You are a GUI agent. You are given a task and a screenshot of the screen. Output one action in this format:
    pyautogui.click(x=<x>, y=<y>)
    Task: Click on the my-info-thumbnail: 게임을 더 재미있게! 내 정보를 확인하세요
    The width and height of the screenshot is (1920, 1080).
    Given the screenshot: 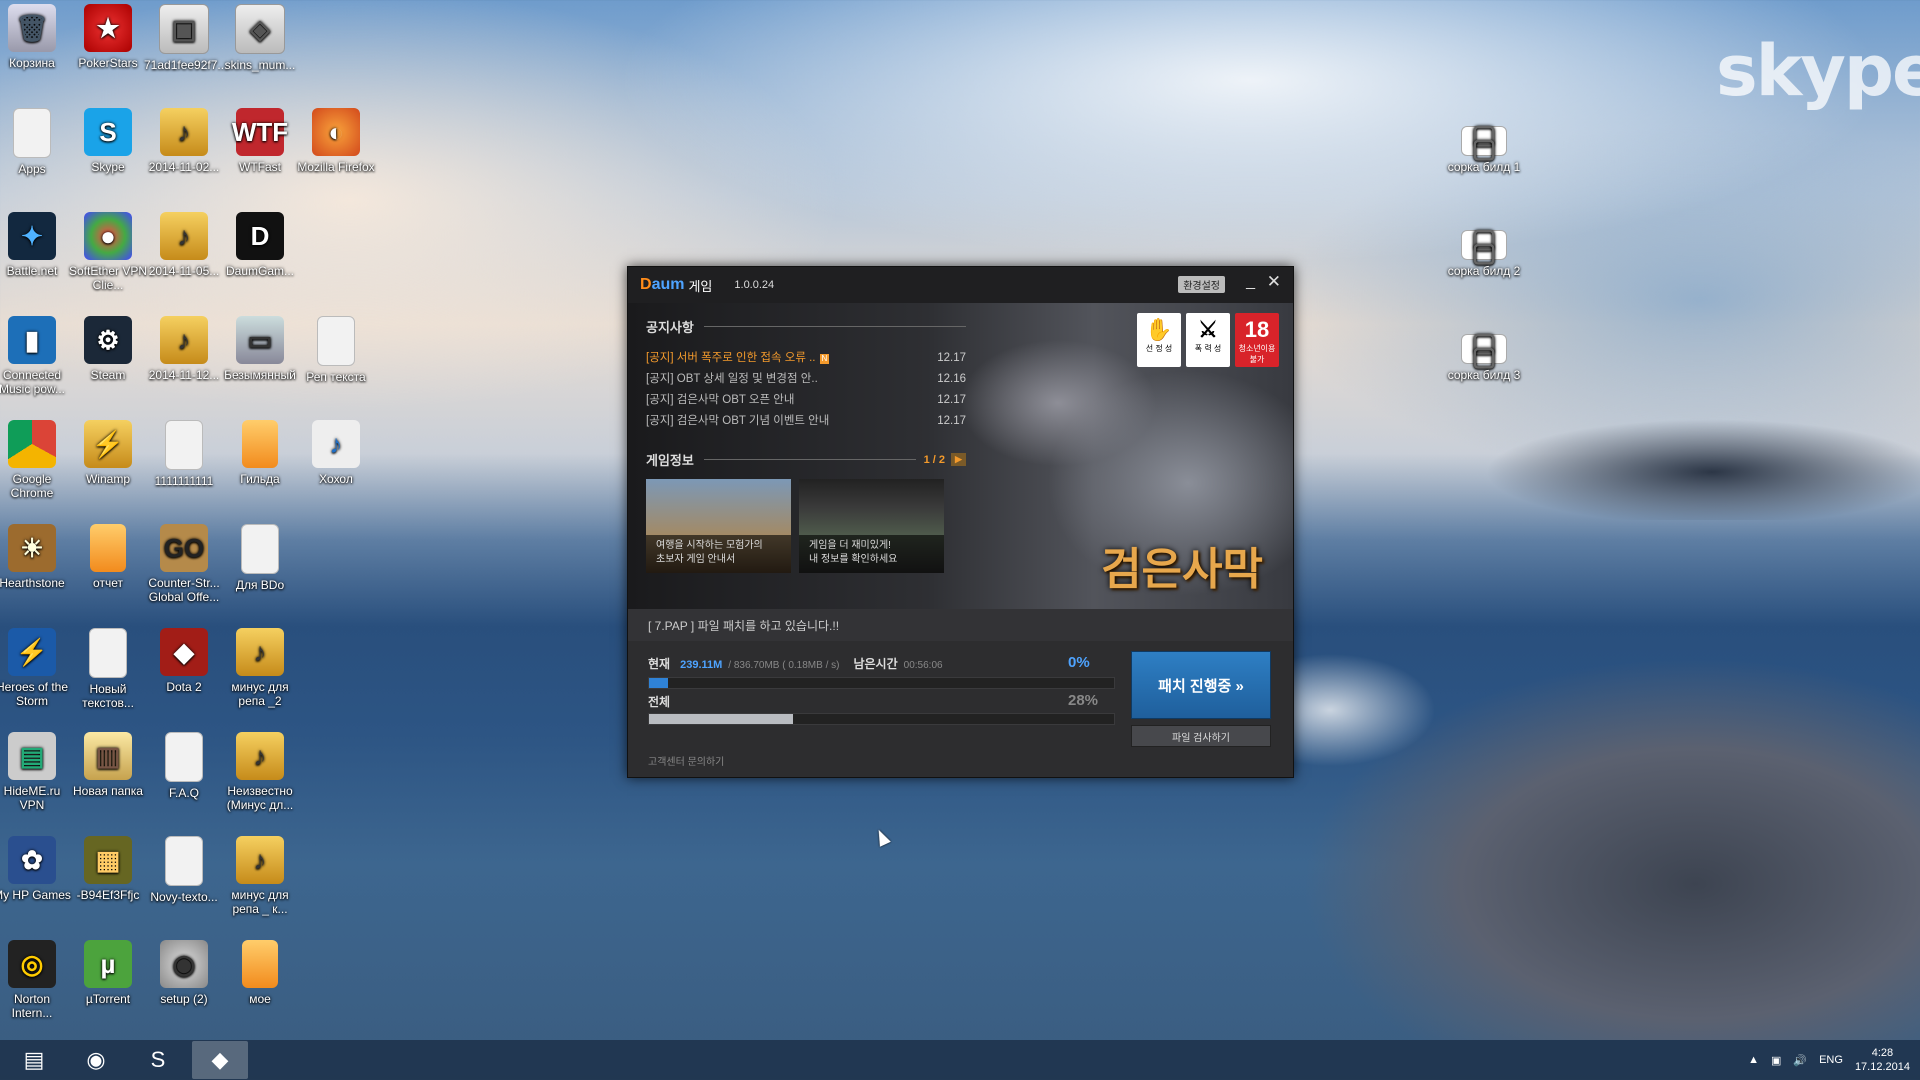 What is the action you would take?
    pyautogui.click(x=871, y=526)
    